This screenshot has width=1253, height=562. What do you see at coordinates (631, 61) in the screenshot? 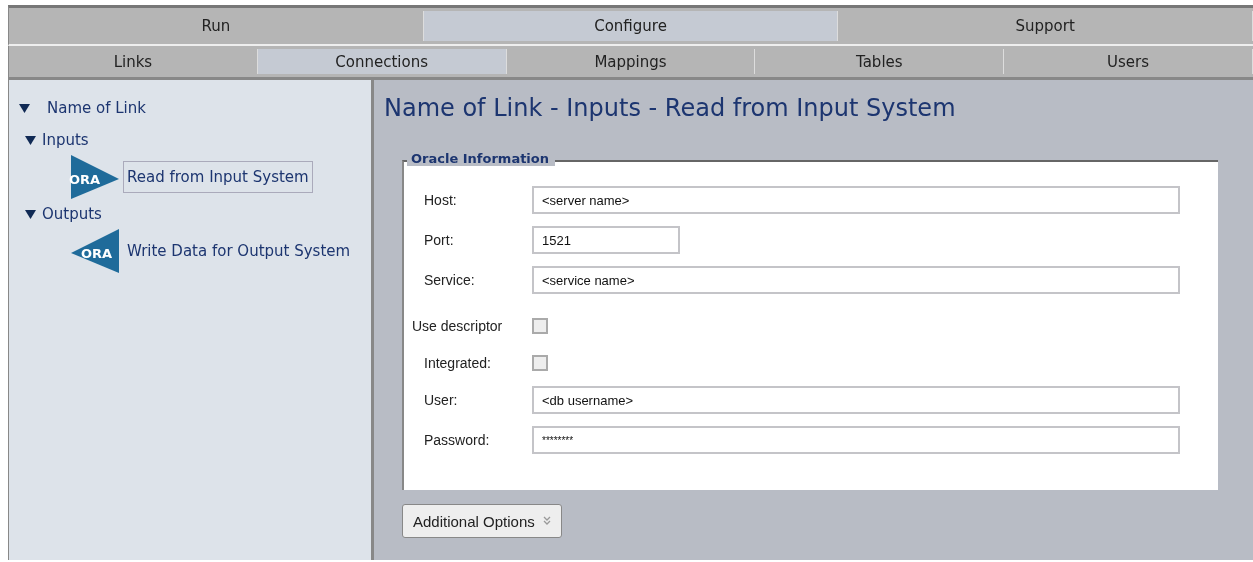
I see `sub-tab: Mappings` at bounding box center [631, 61].